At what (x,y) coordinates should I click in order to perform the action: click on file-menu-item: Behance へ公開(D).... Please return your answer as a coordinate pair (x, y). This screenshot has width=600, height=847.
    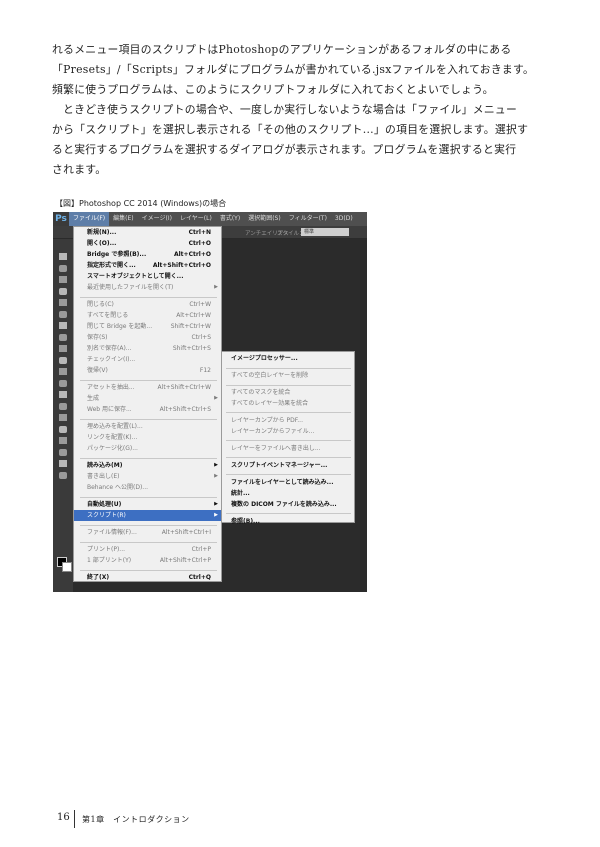
    Looking at the image, I should click on (147, 487).